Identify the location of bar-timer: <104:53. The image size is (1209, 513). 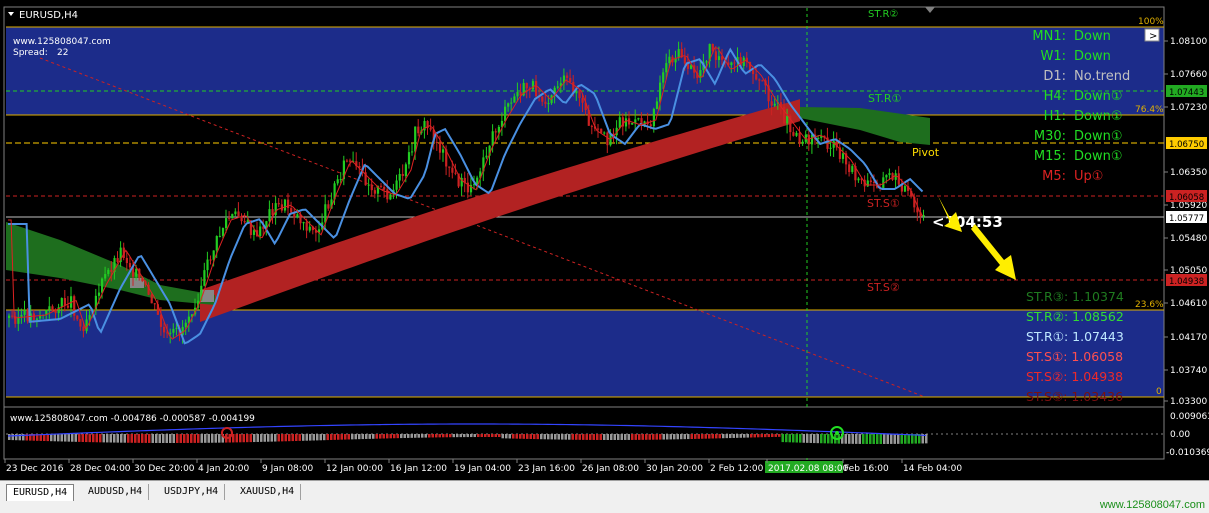
(967, 222).